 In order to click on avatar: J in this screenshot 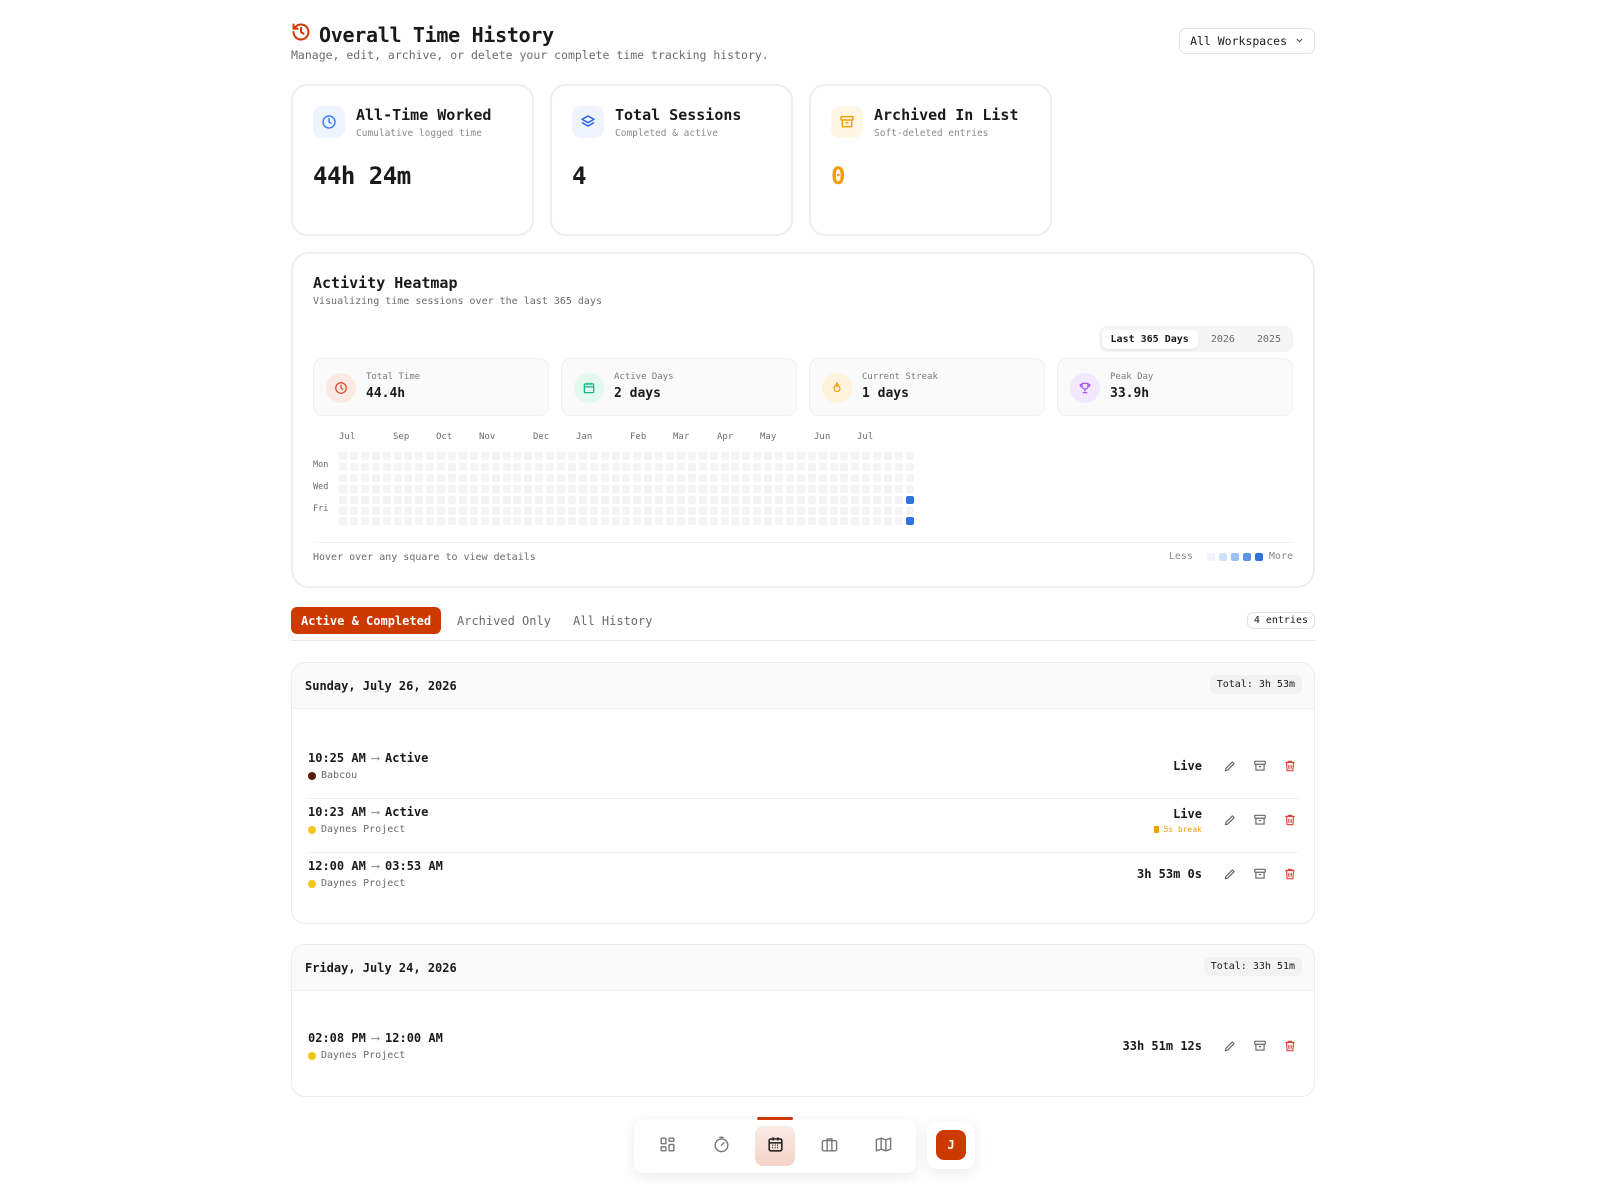, I will do `click(951, 1145)`.